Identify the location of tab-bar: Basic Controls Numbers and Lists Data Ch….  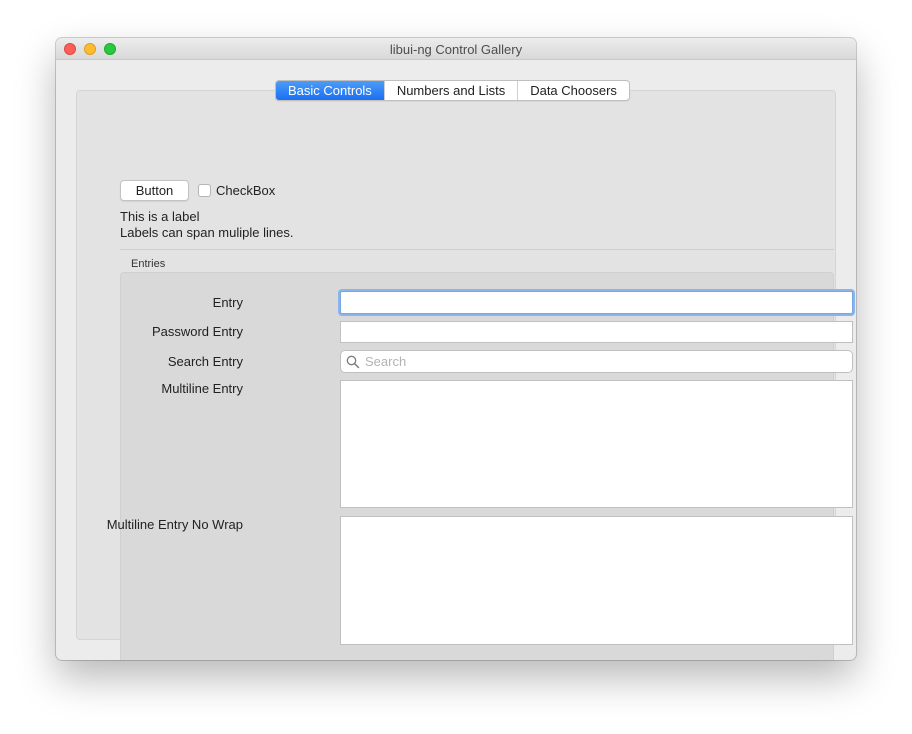
(452, 90).